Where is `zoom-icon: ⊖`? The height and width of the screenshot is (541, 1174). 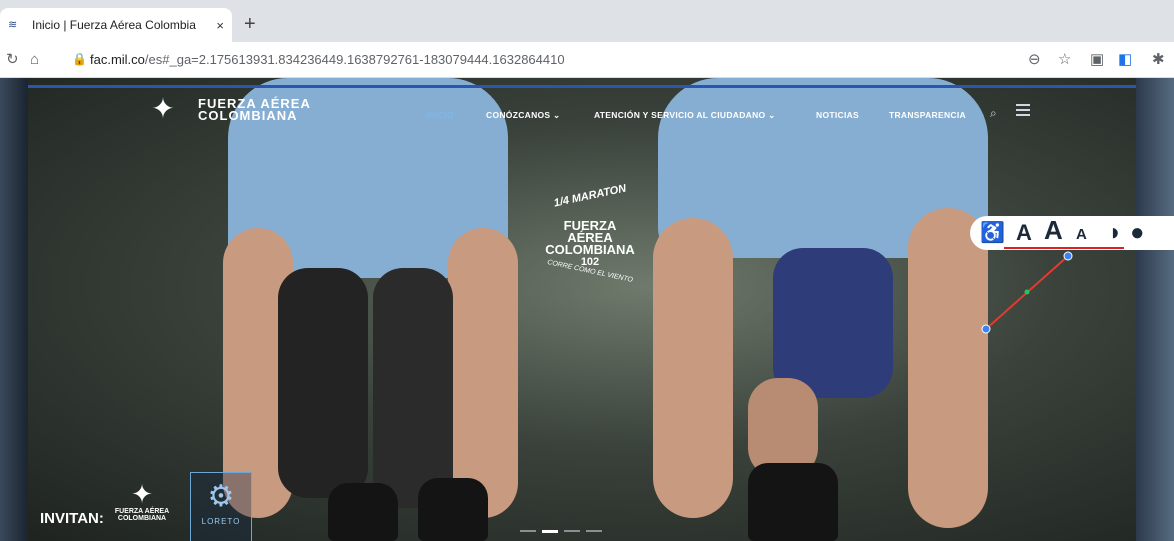 zoom-icon: ⊖ is located at coordinates (1034, 60).